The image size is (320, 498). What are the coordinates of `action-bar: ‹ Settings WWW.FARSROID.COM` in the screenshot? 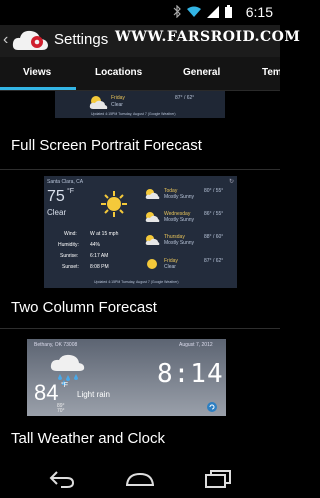 It's located at (150, 41).